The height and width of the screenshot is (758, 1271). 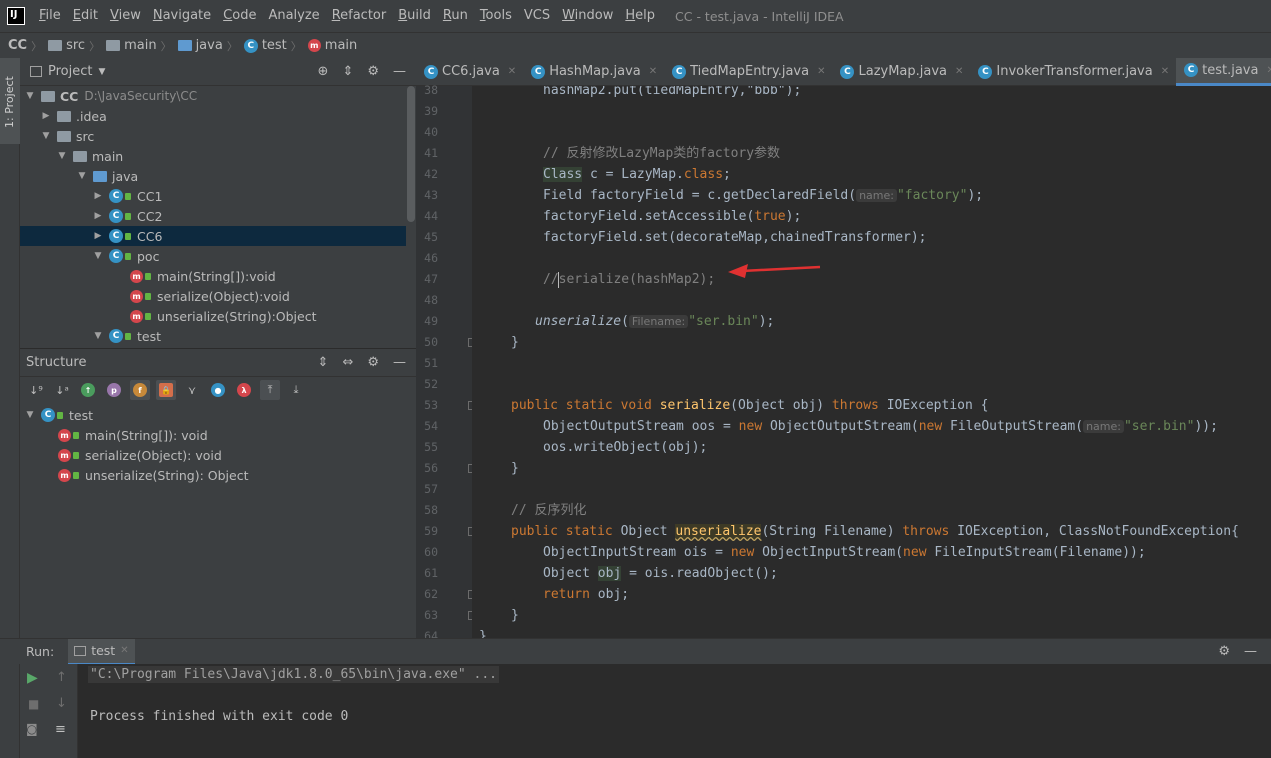 What do you see at coordinates (213, 96) in the screenshot?
I see `tree-node-root: ▼ CC D:\JavaSecurity\CC` at bounding box center [213, 96].